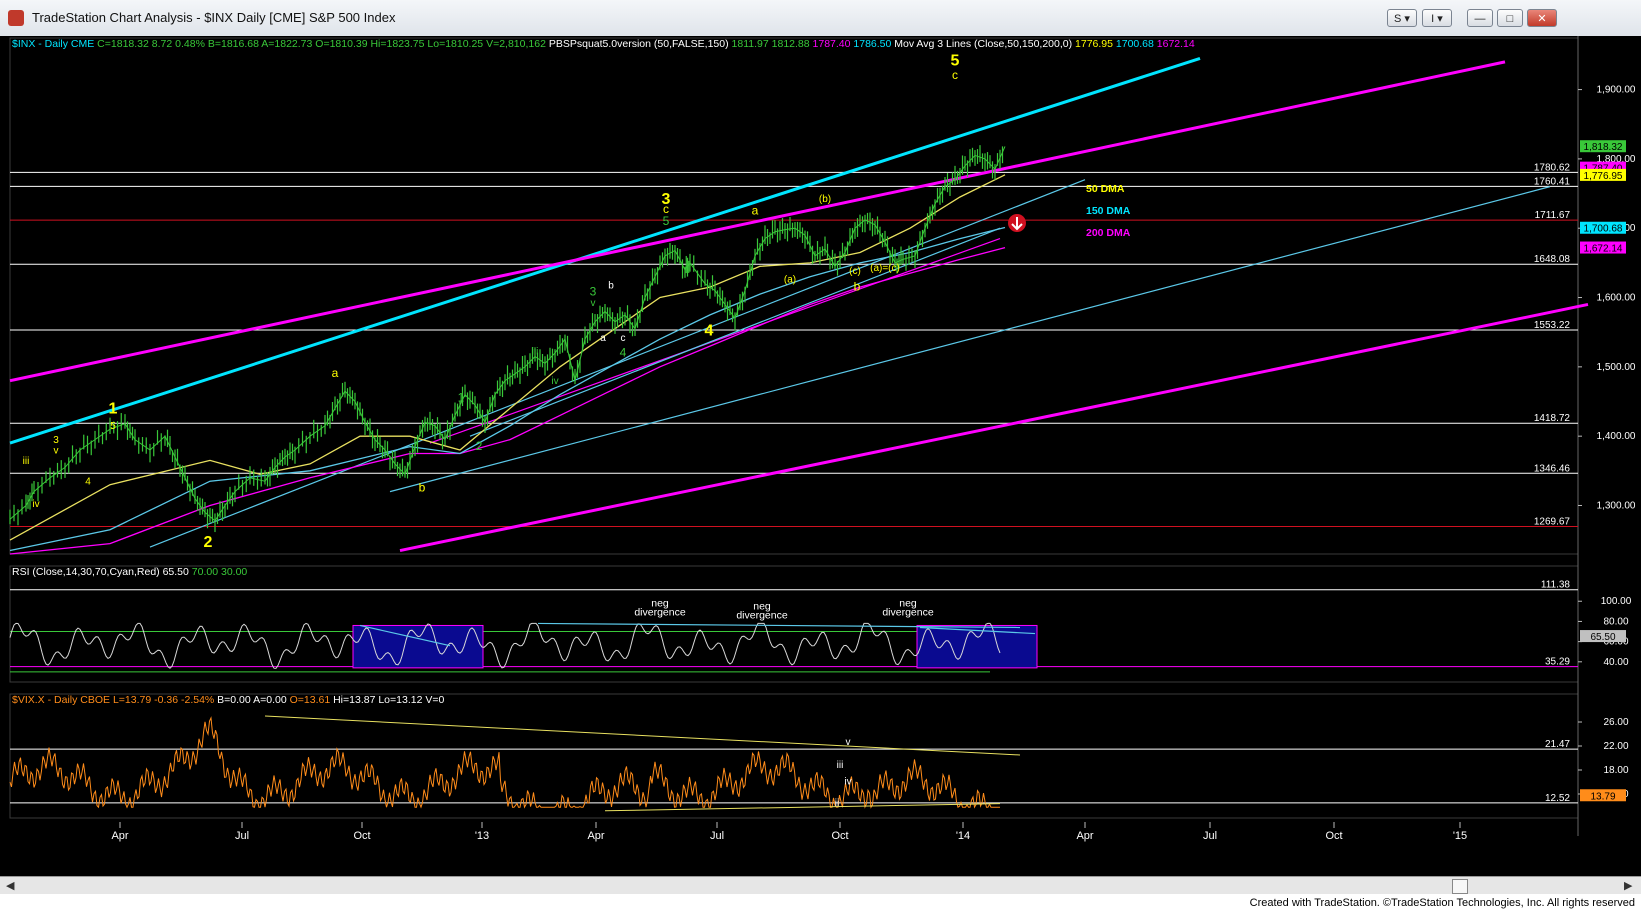  What do you see at coordinates (396, 44) in the screenshot?
I see `header-item: Hi=1823.75` at bounding box center [396, 44].